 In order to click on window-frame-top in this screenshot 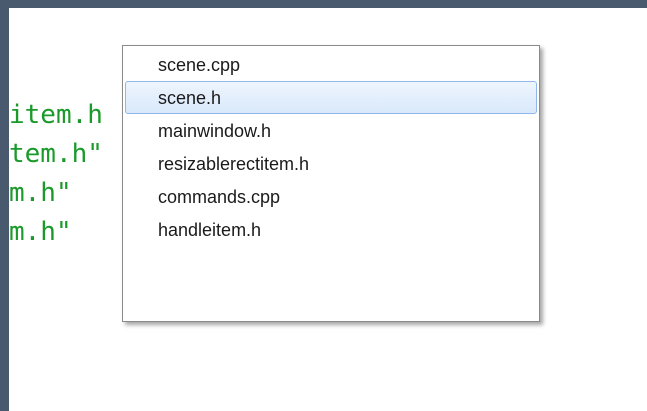, I will do `click(323, 4)`.